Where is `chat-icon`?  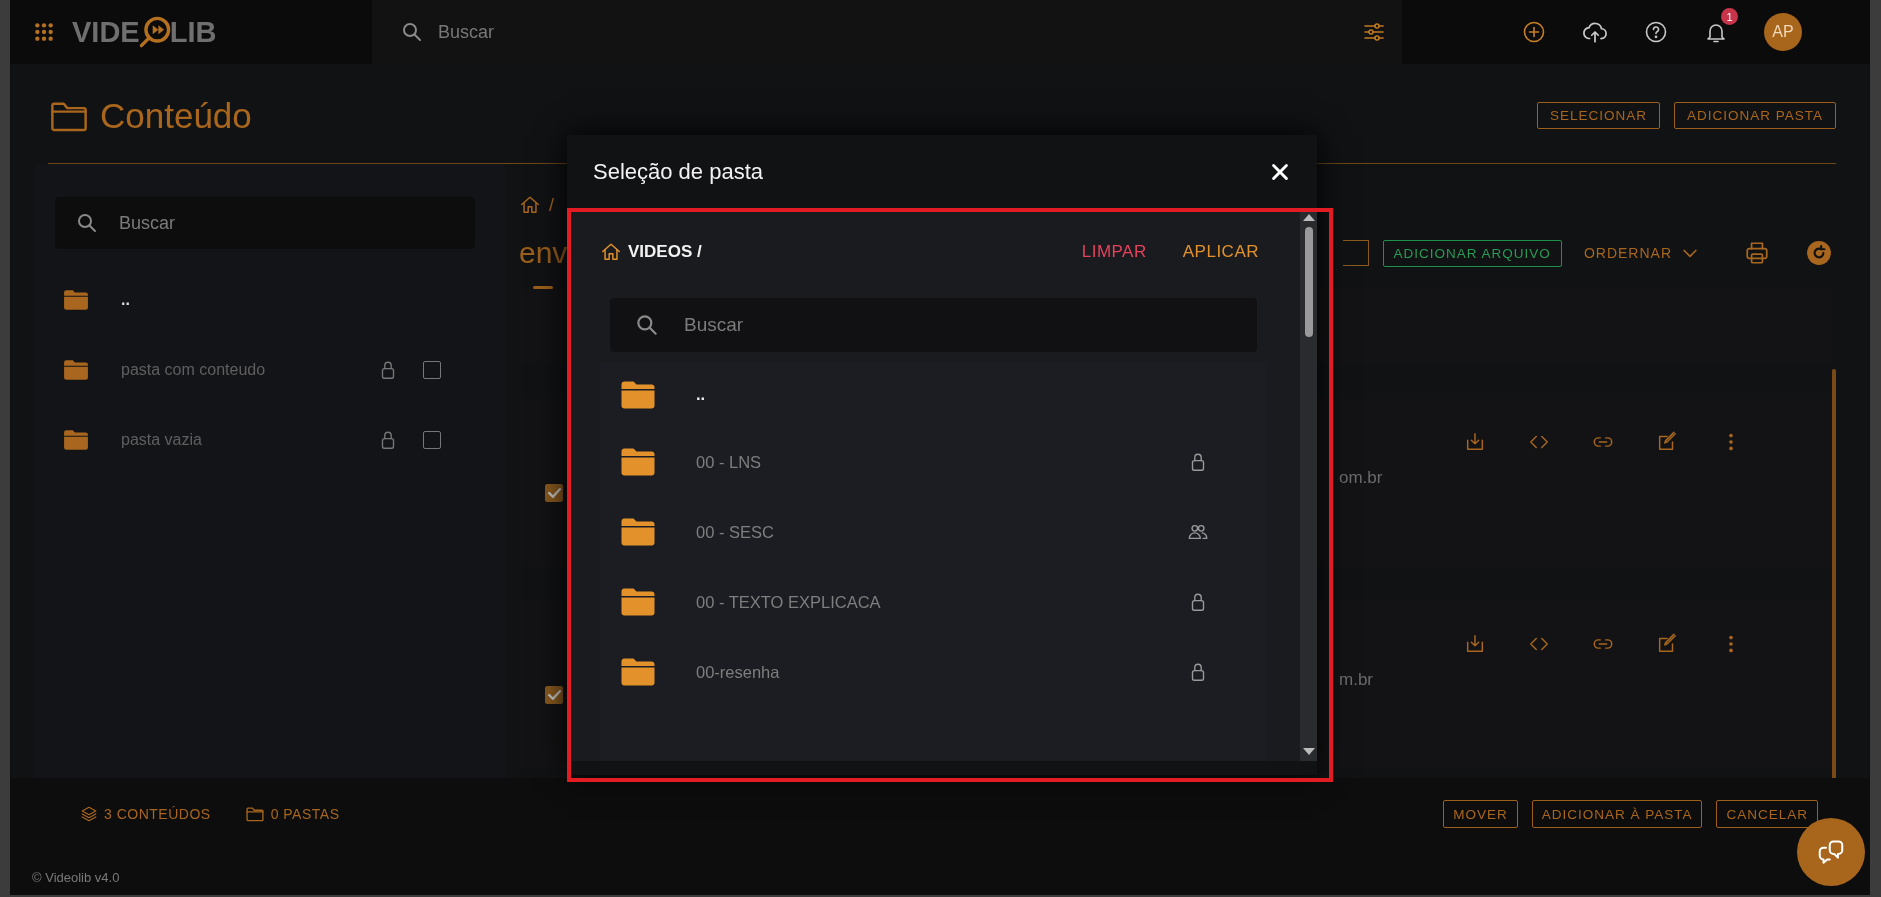 chat-icon is located at coordinates (1831, 852).